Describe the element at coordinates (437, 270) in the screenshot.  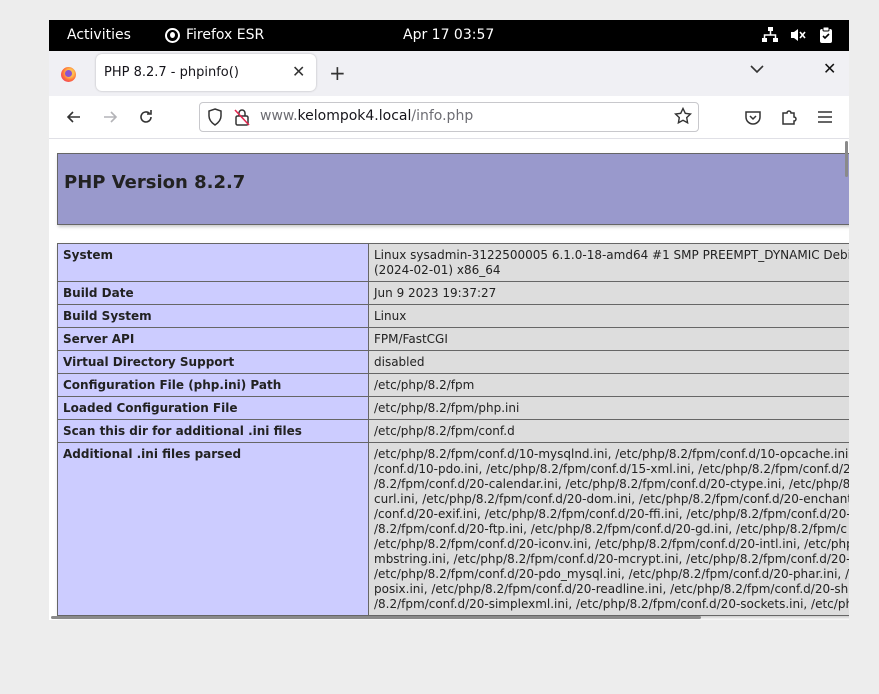
I see `value-line: (2024-02-01) x86_64` at that location.